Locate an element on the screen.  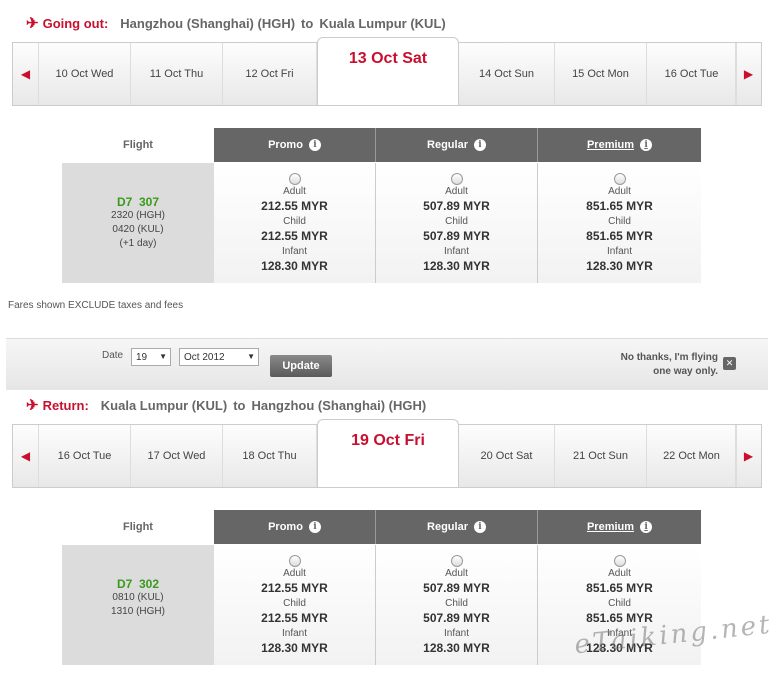
outbound-date-tab: 12 Oct Fri is located at coordinates (270, 74).